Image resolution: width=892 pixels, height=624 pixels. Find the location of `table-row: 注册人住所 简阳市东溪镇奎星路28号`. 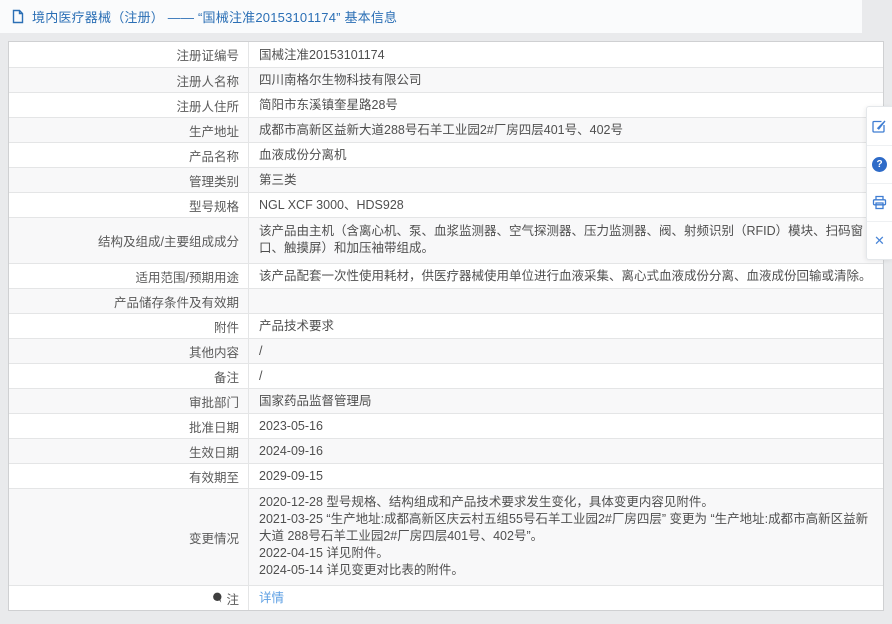

table-row: 注册人住所 简阳市东溪镇奎星路28号 is located at coordinates (446, 104).